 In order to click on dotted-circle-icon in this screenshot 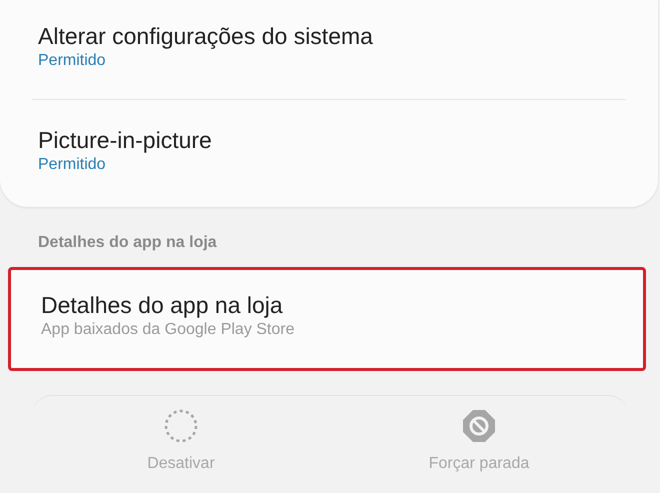, I will do `click(181, 426)`.